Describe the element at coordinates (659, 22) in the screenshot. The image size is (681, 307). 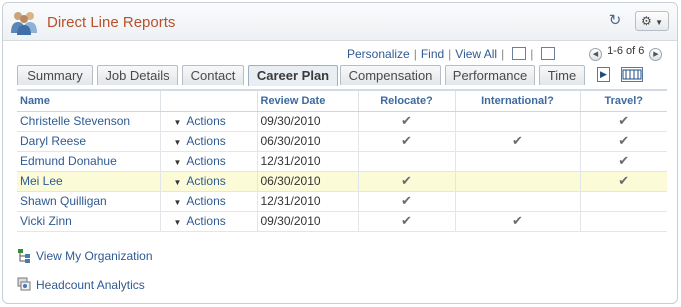
I see `chevron-down-icon: ▼` at that location.